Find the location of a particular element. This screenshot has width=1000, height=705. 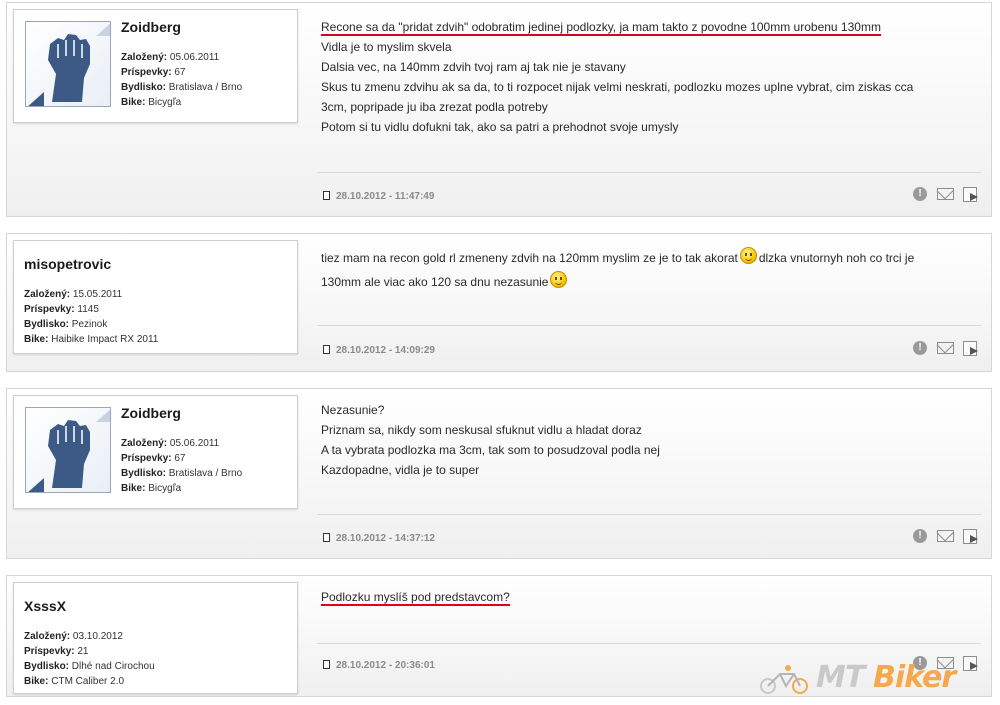

post-date: 28.10.2012 - 20:36:01 is located at coordinates (379, 665).